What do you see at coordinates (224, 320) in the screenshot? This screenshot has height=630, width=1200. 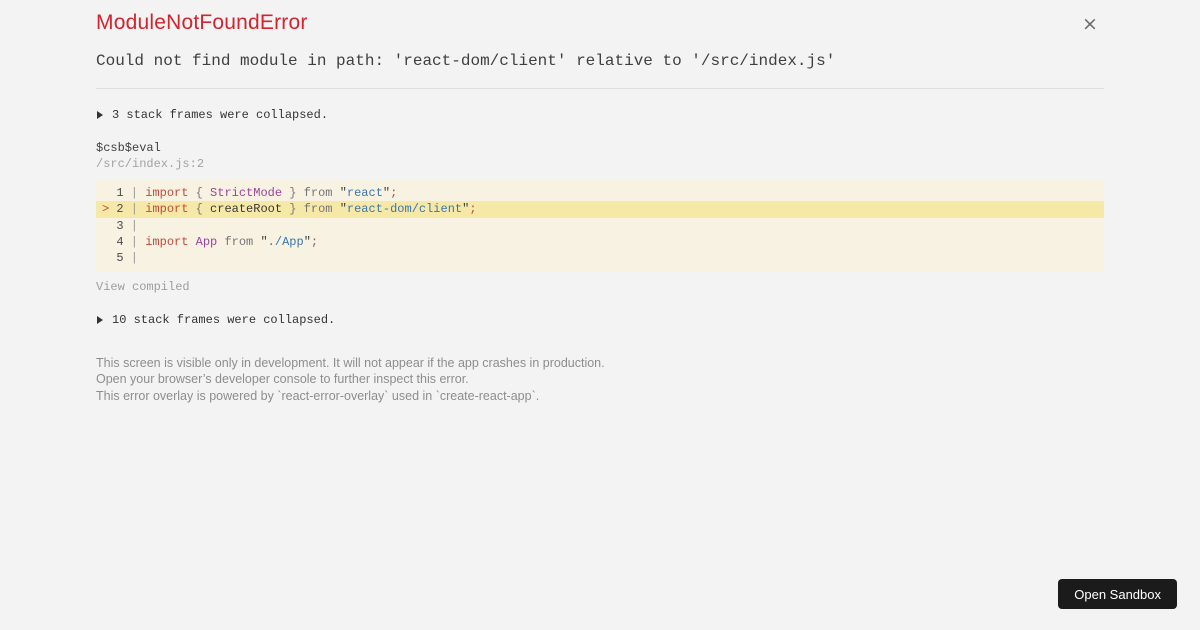 I see `collapsed-frames-label: 10 stack frames were collapsed.` at bounding box center [224, 320].